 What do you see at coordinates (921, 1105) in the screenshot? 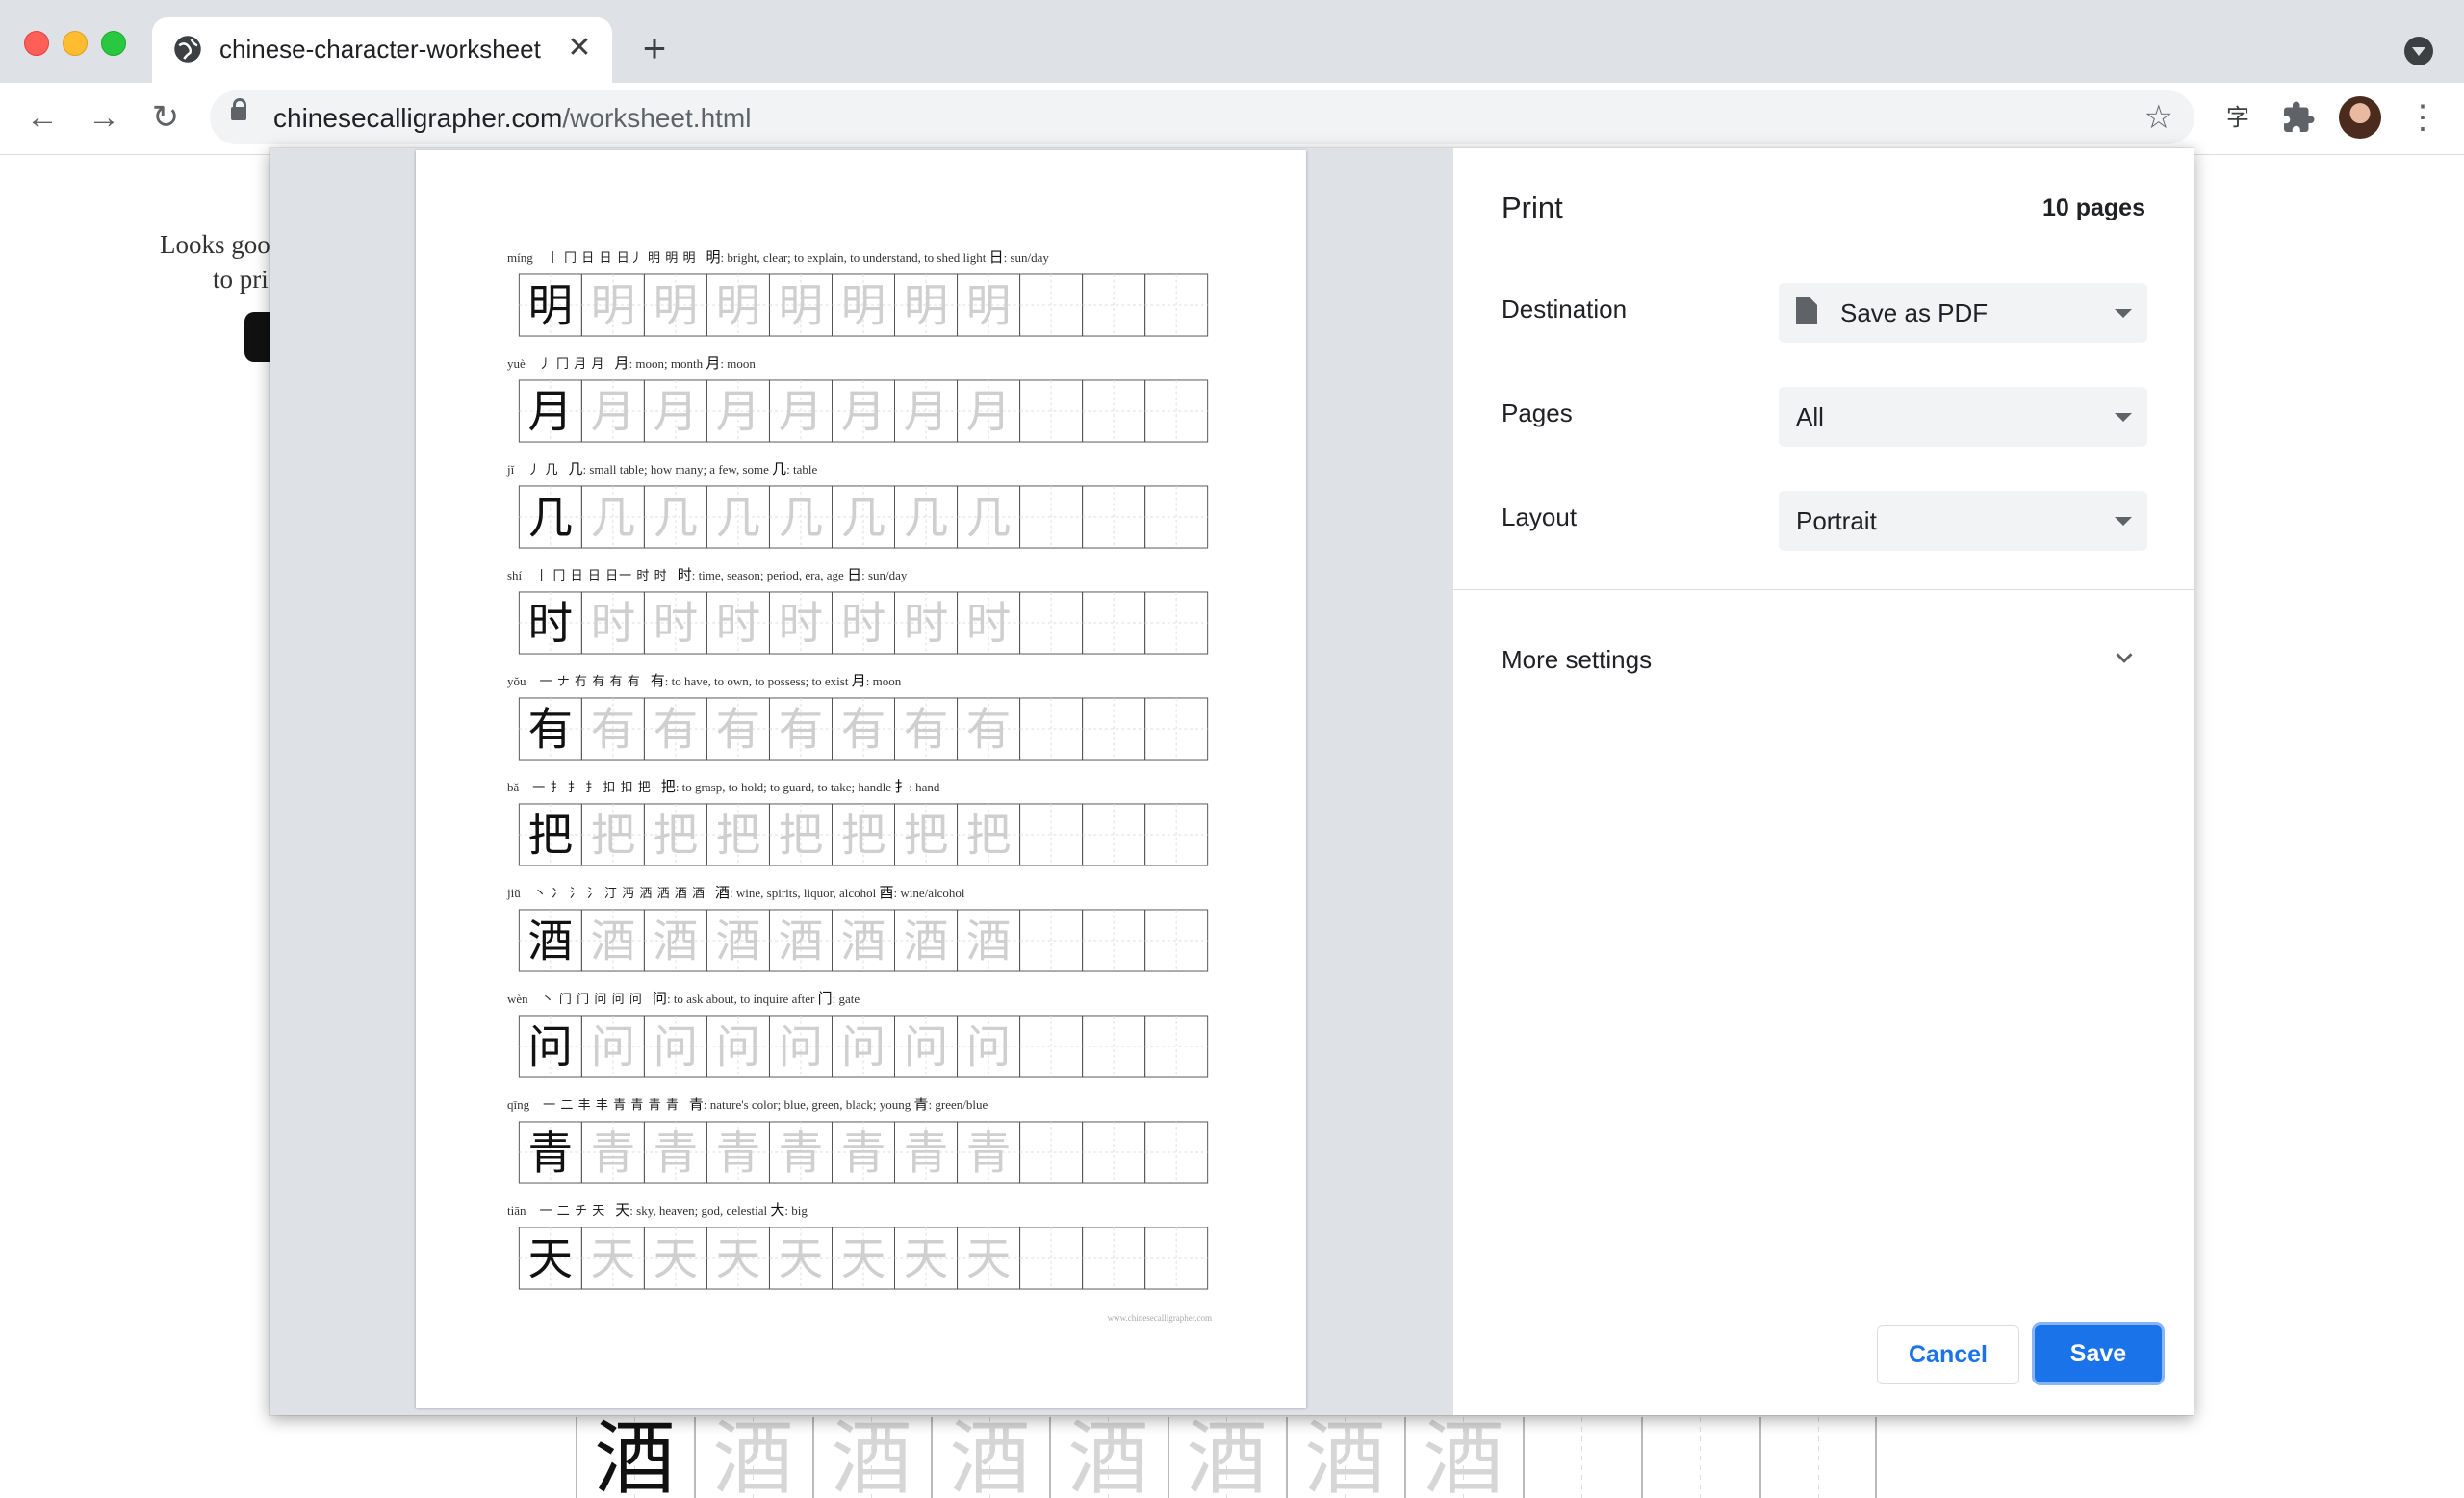
I see `radical: 青` at bounding box center [921, 1105].